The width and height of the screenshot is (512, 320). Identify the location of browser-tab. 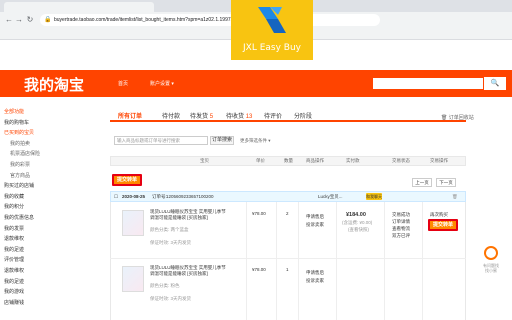
(79, 7).